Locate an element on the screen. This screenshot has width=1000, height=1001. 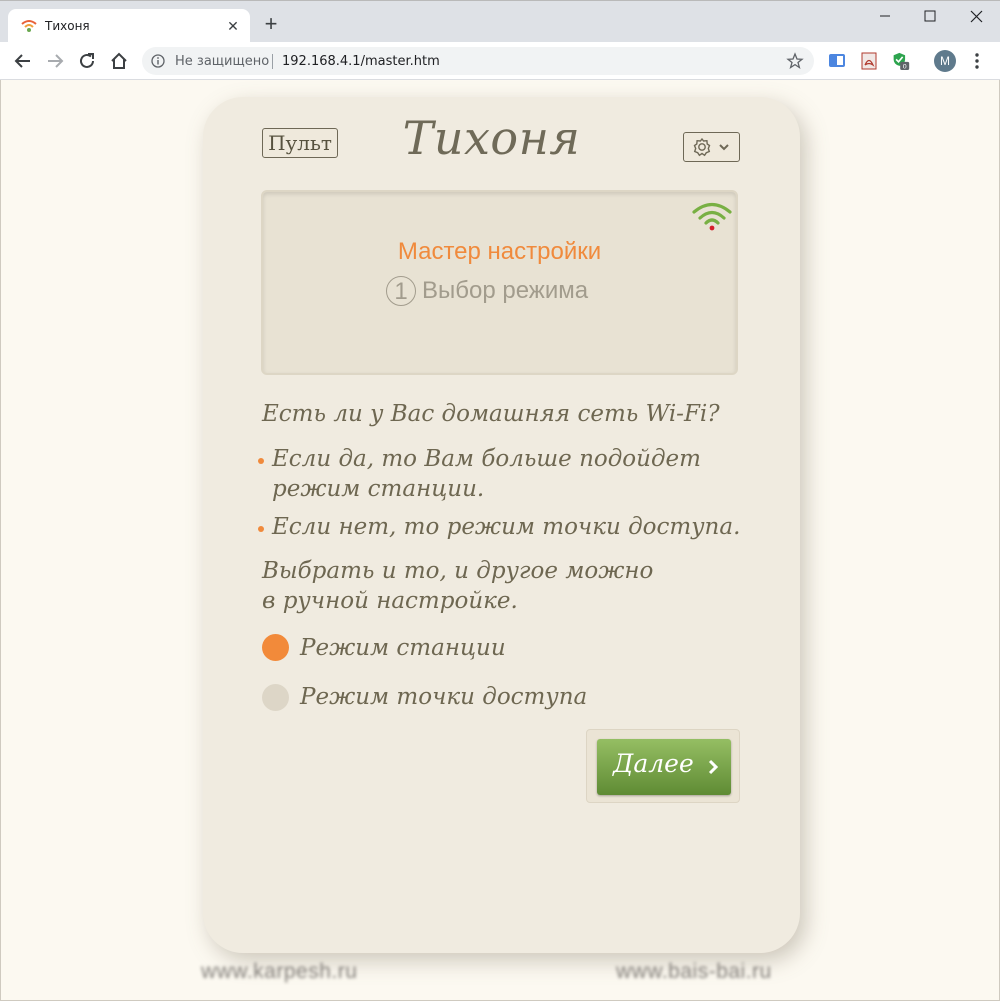
next-button-frame: Далее is located at coordinates (663, 766).